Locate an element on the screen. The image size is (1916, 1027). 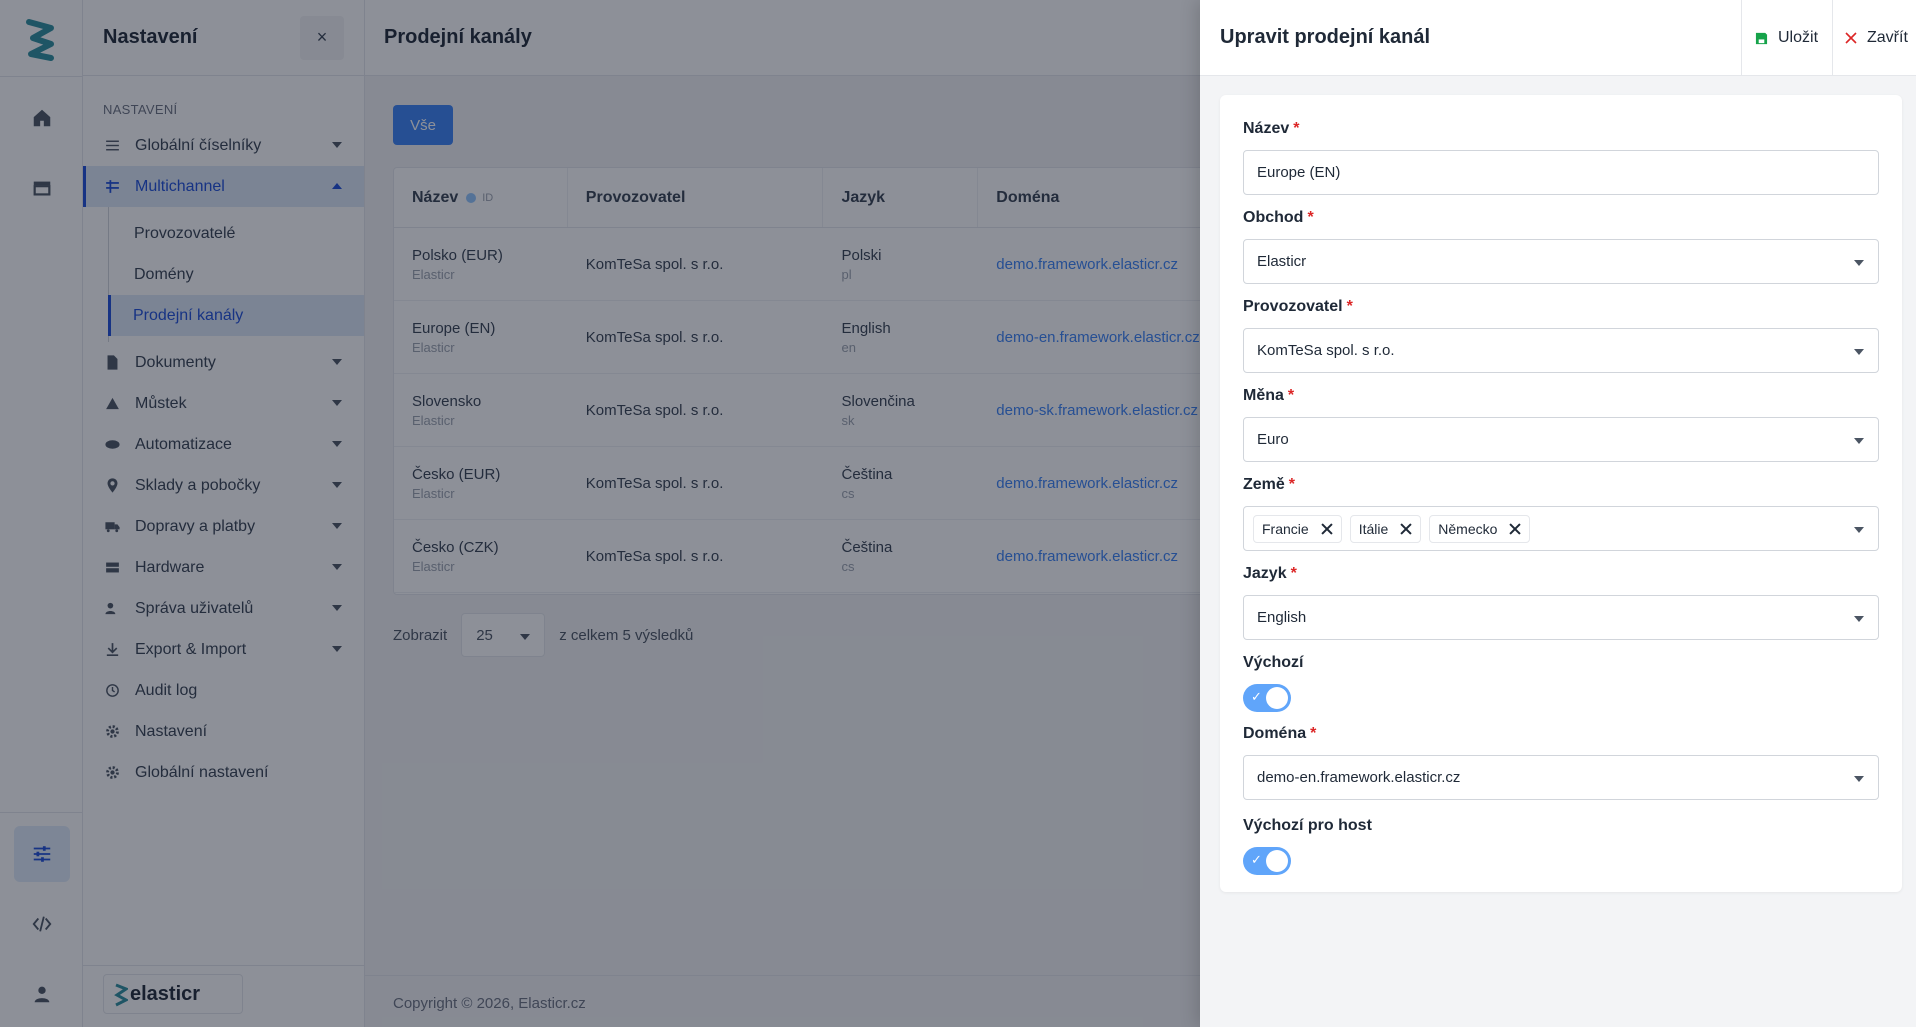
field-countries: Země * Francie Itálie Německo is located at coordinates (1561, 513).